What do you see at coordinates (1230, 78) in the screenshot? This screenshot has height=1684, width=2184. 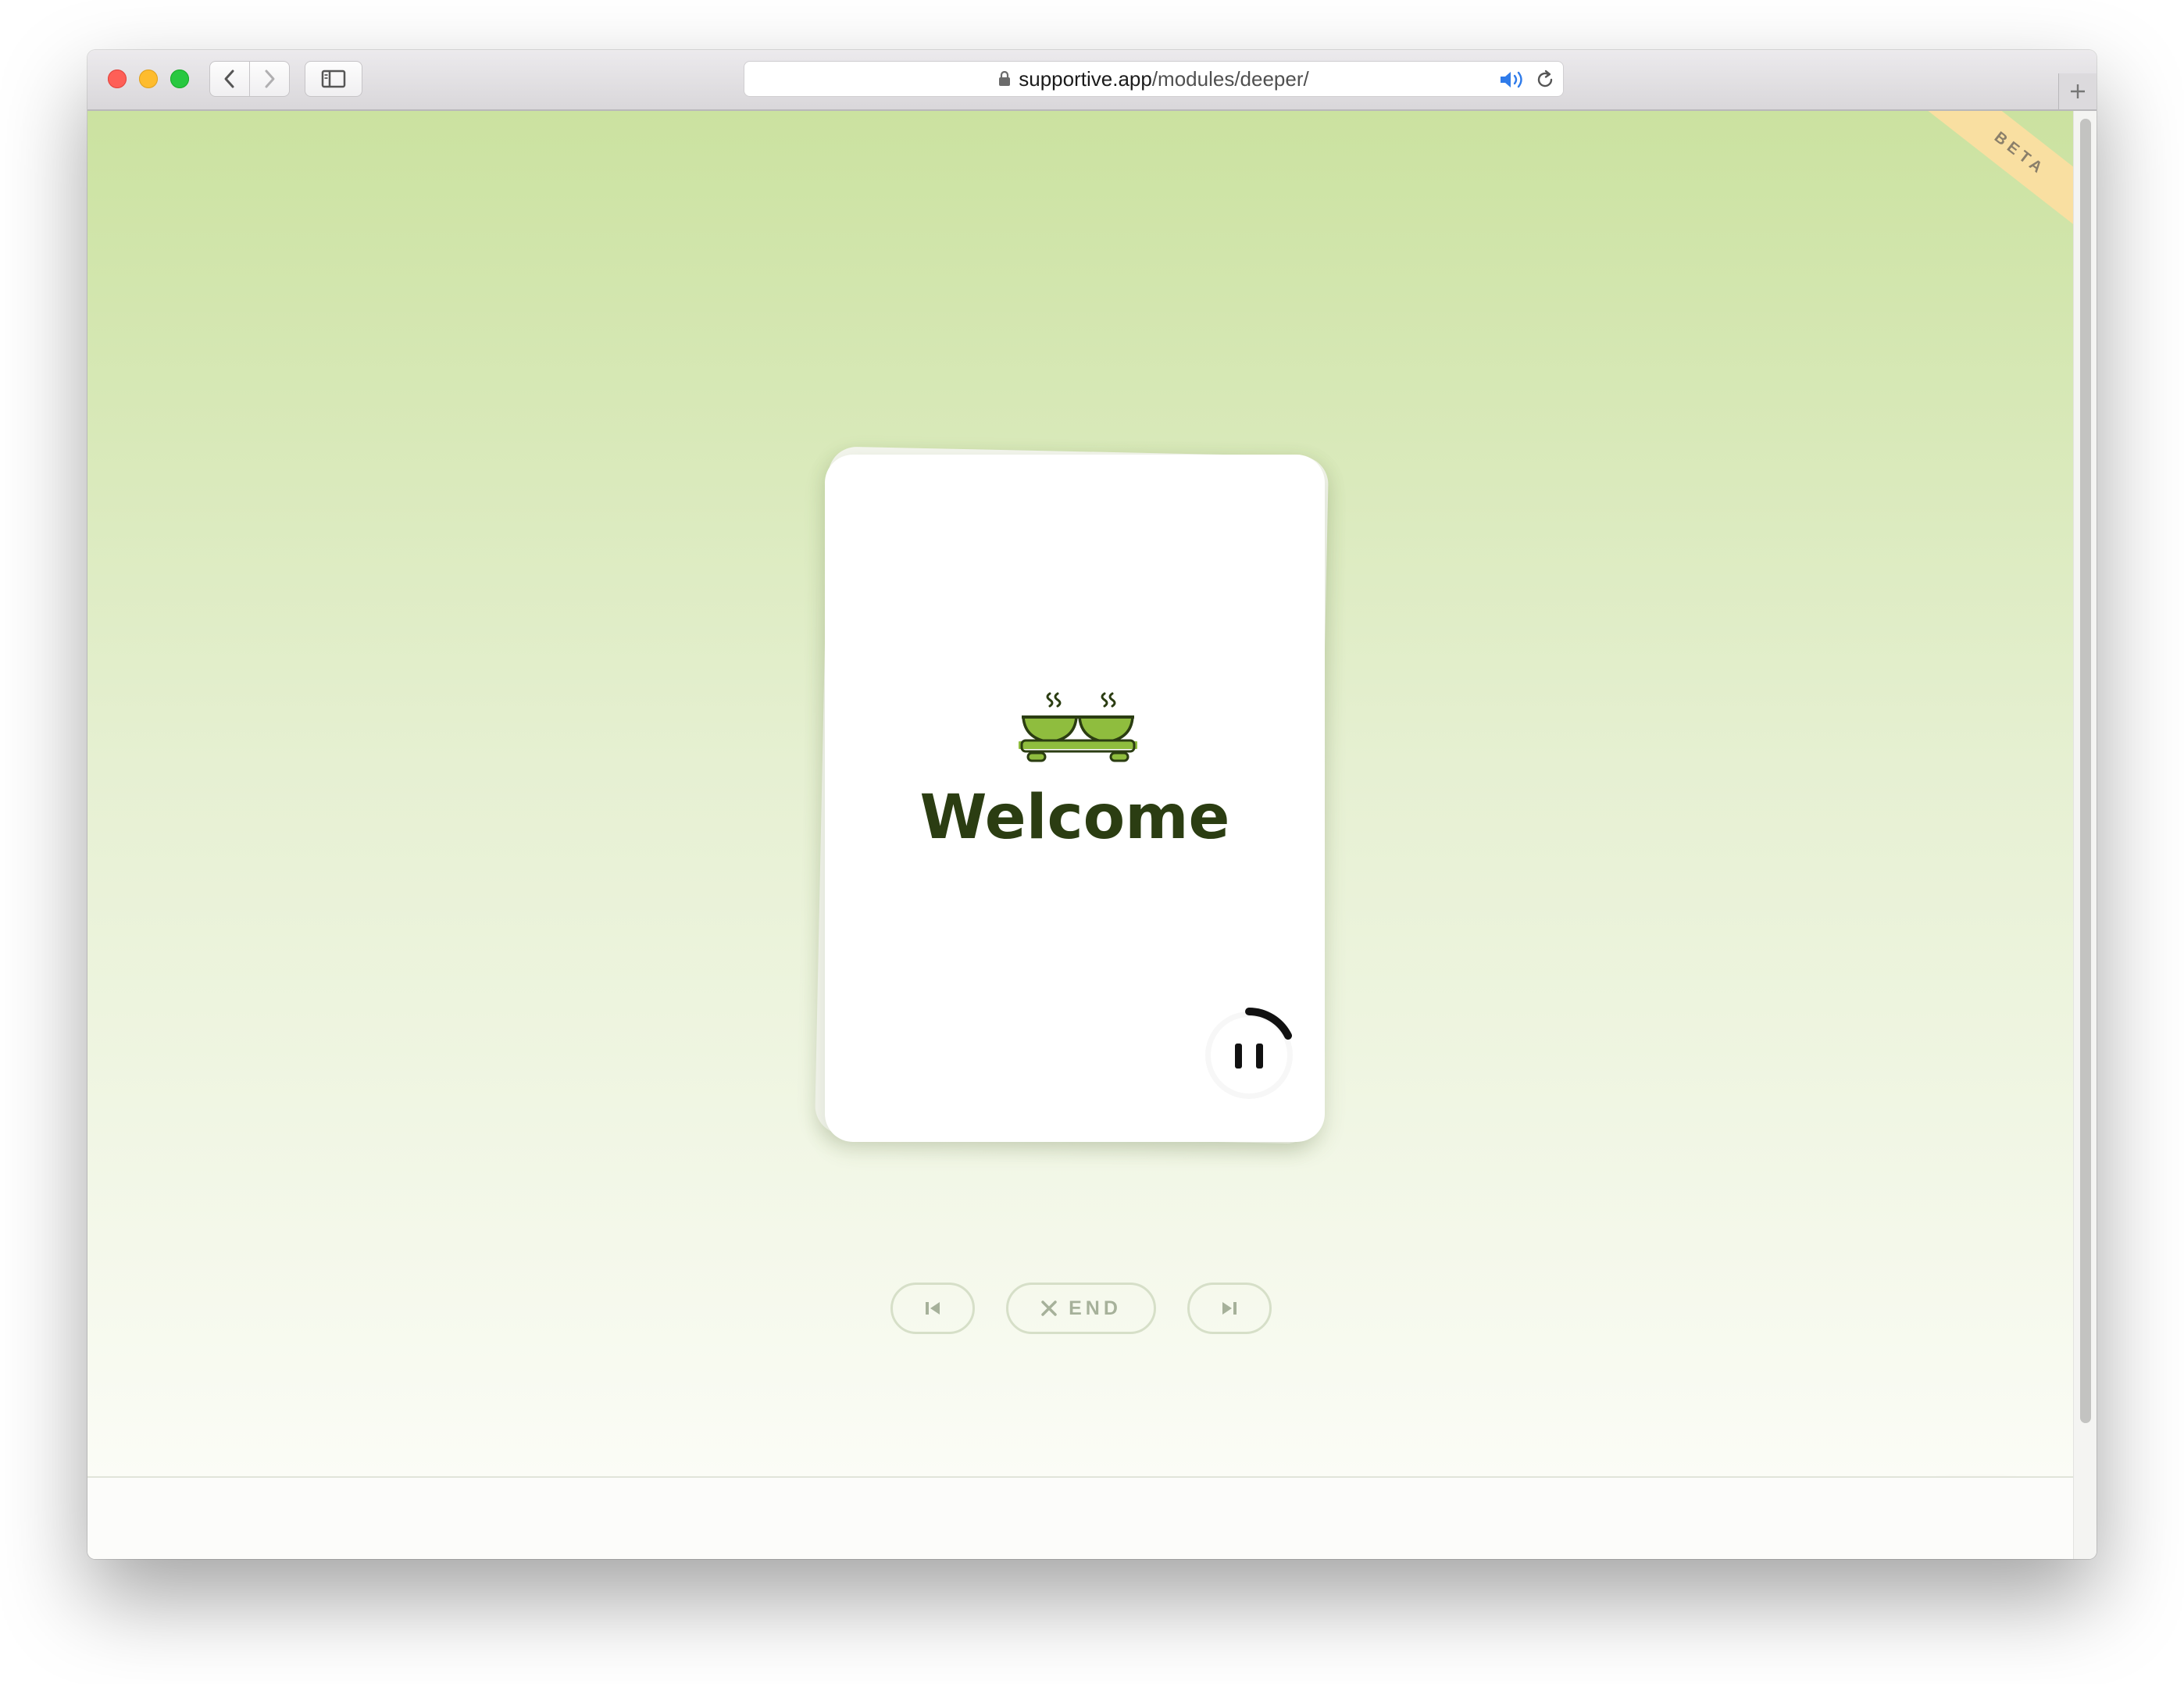 I see `url-path: /modules/deeper/` at bounding box center [1230, 78].